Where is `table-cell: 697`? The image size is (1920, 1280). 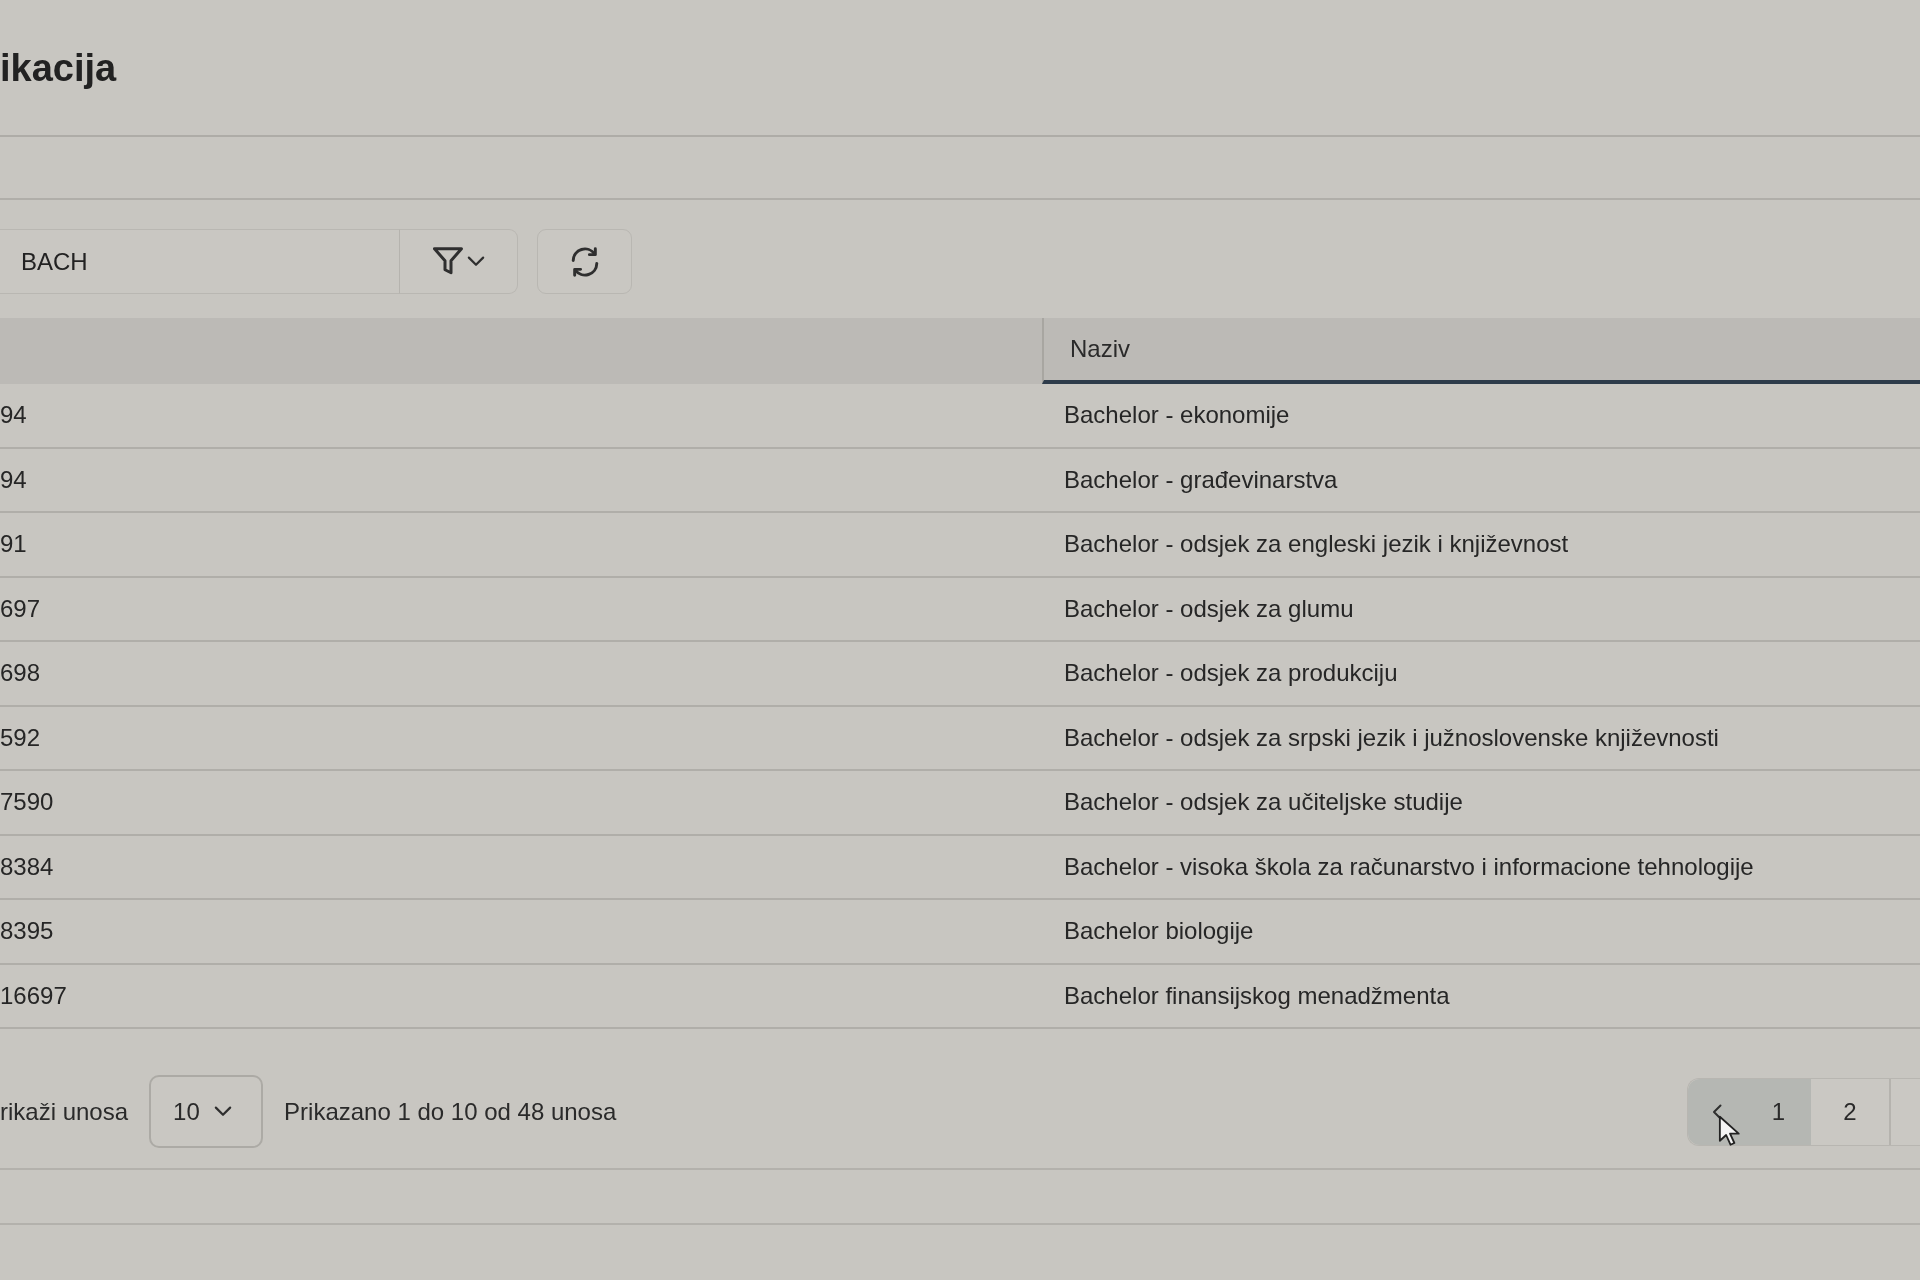
table-cell: 697 is located at coordinates (20, 608).